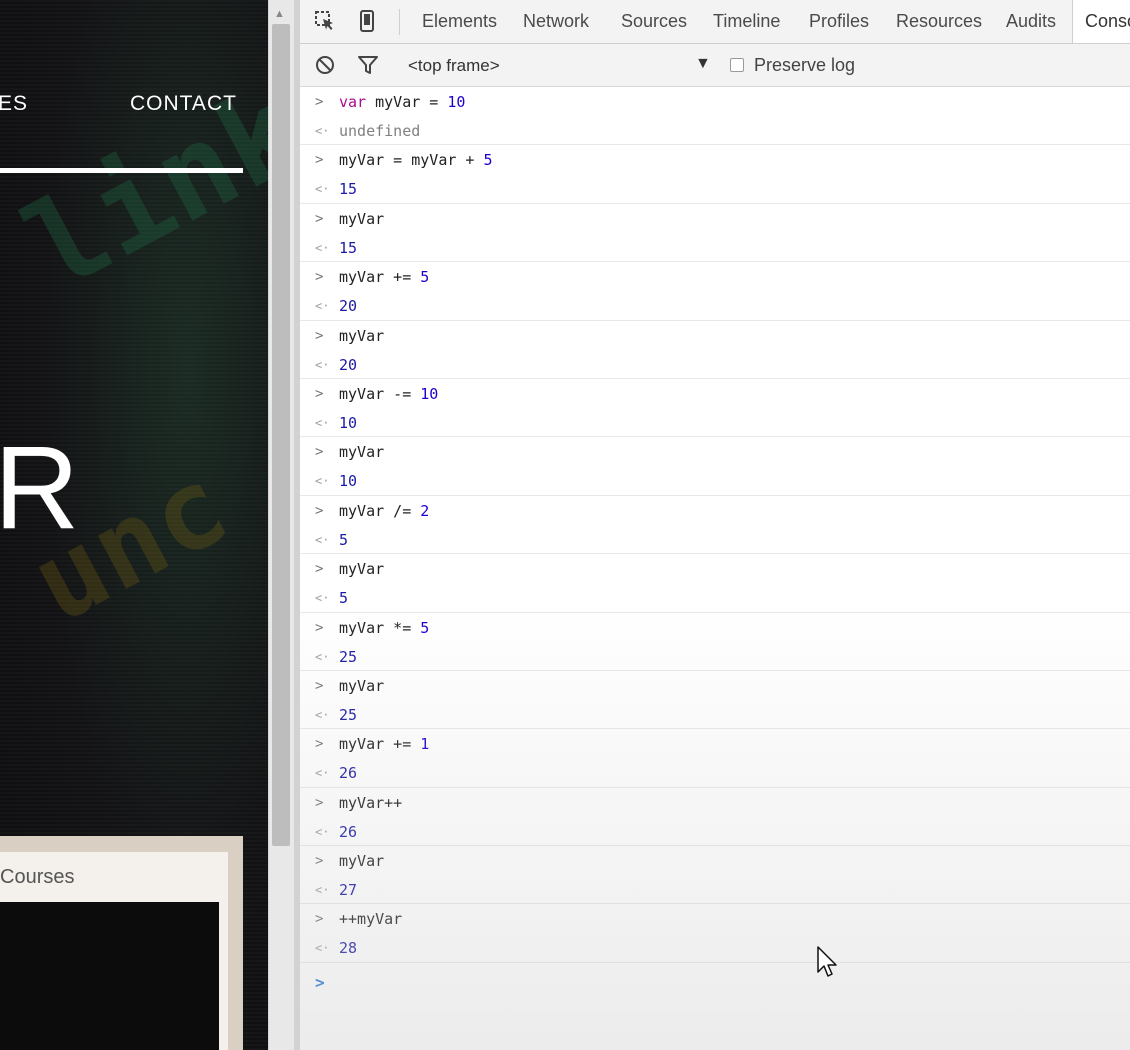  Describe the element at coordinates (416, 160) in the screenshot. I see `console-command-text: myVar = myVar + 5` at that location.